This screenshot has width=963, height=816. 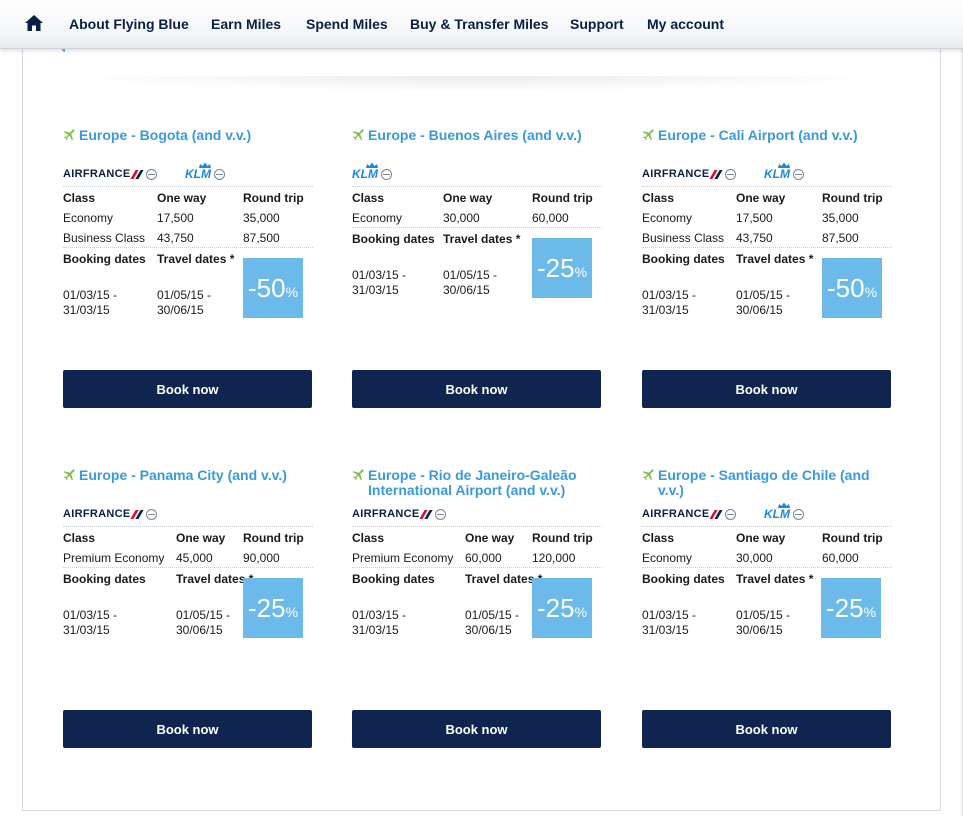 What do you see at coordinates (114, 558) in the screenshot?
I see `fare-class: Premium Economy` at bounding box center [114, 558].